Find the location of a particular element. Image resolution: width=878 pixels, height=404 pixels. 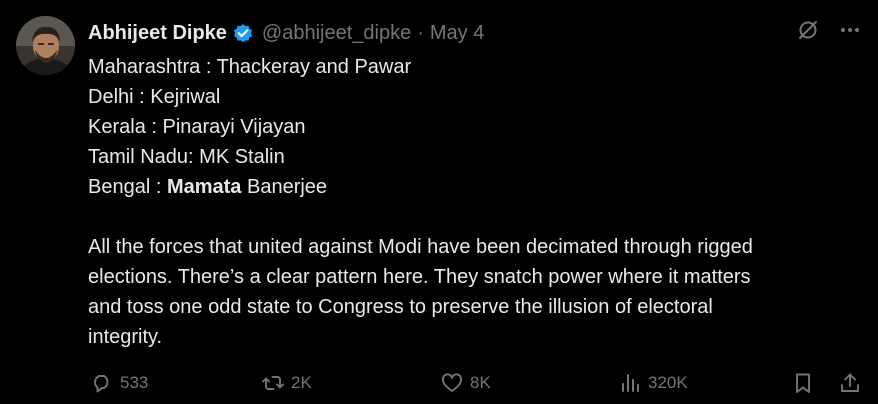

more-icon is located at coordinates (850, 30).